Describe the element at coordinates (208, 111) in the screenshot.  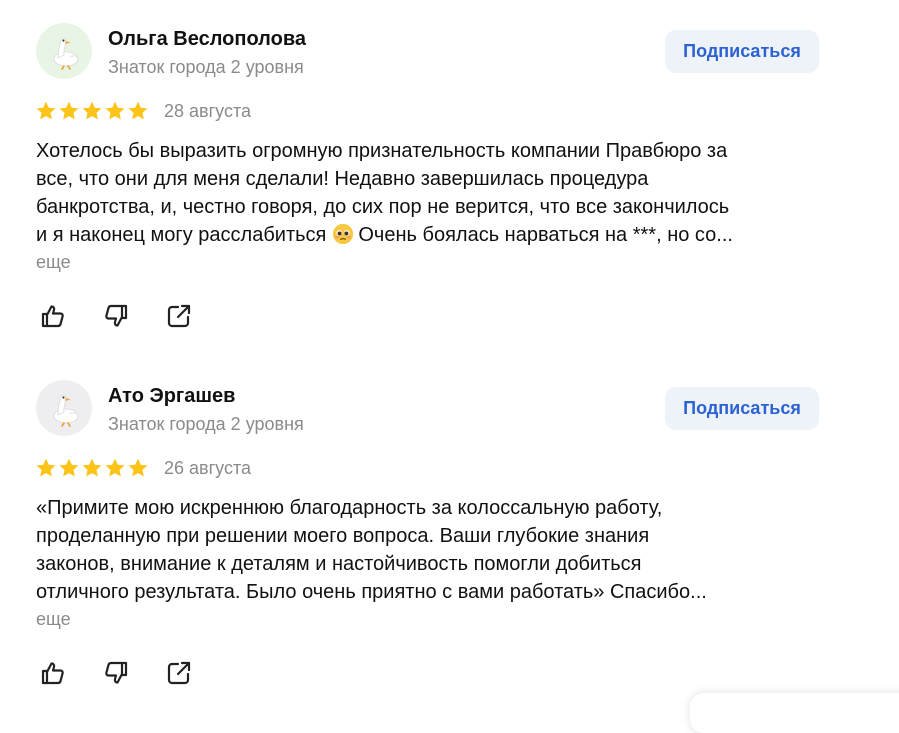
I see `review-date: 28 августа` at that location.